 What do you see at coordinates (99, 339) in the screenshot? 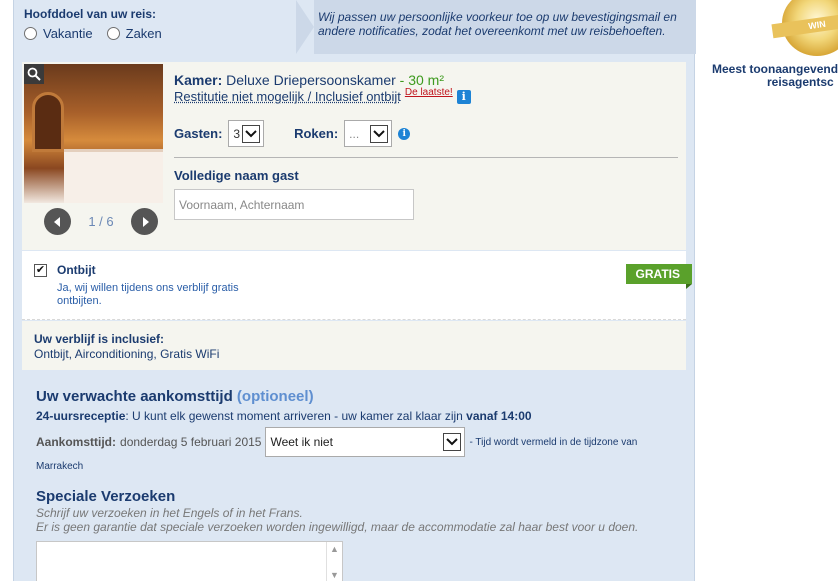
I see `inclusive-heading: Uw verblijf is inclusief:` at bounding box center [99, 339].